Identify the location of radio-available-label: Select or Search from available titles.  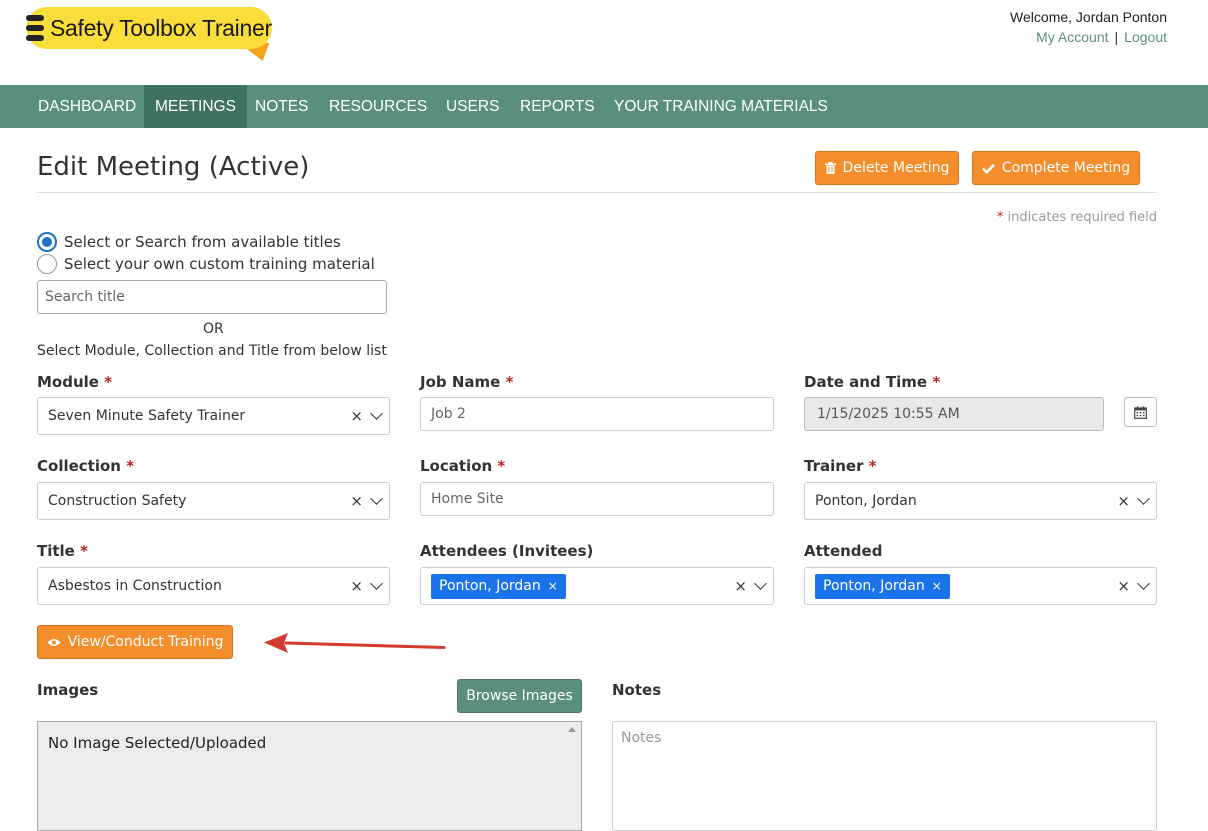
(202, 242).